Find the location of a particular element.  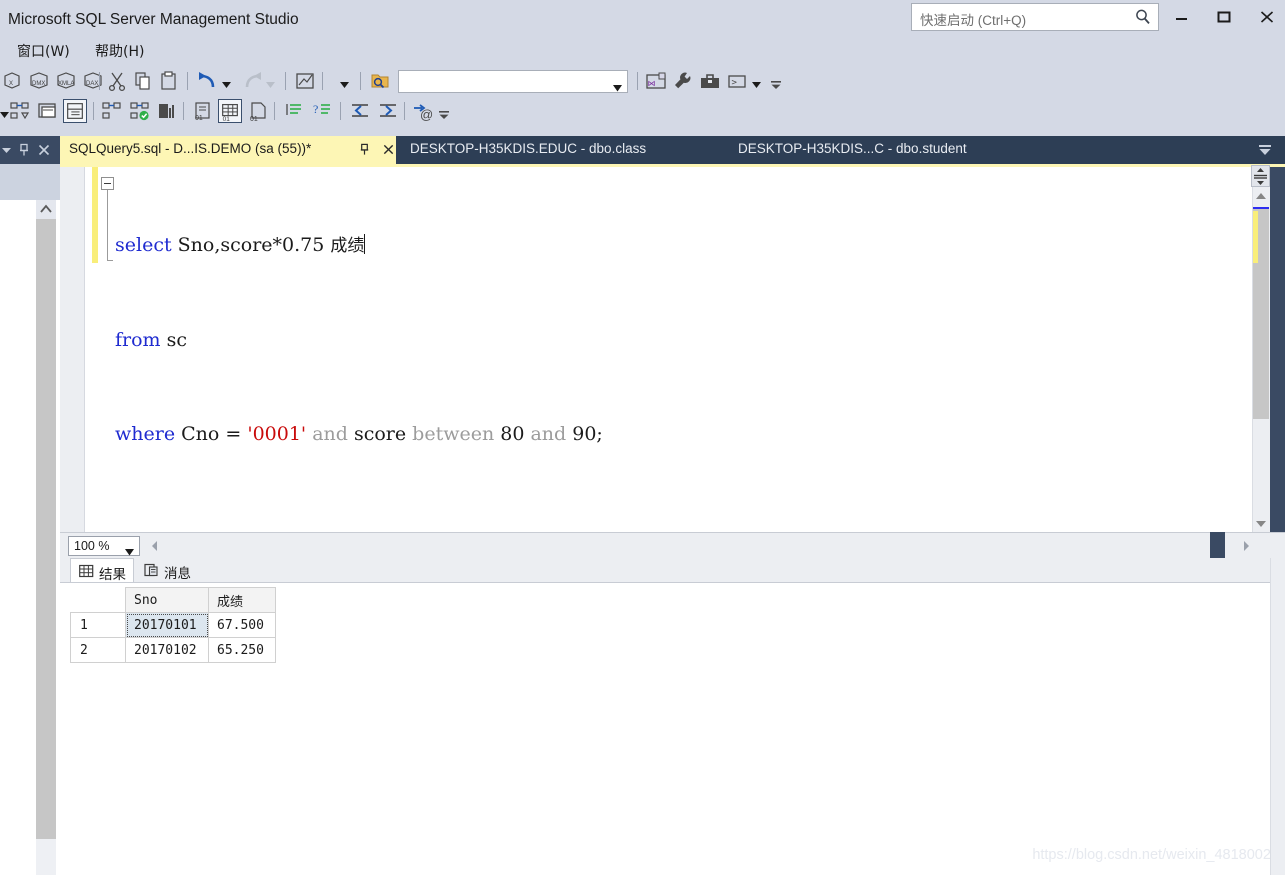

redo-dropdown-icon is located at coordinates (270, 82).